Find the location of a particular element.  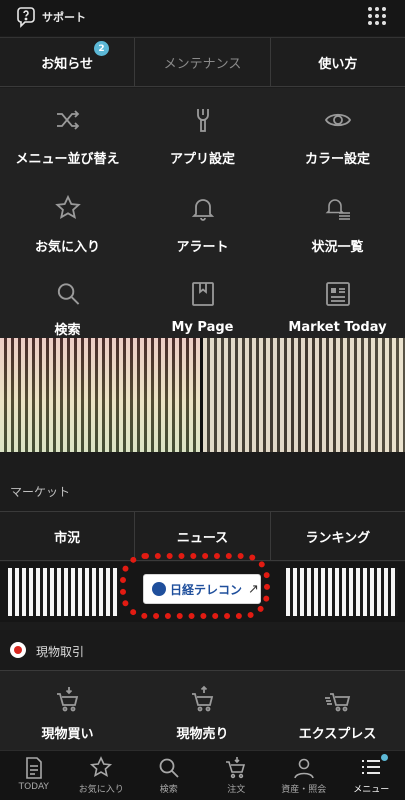

tab-how-to-use-label: 使い方 is located at coordinates (338, 64).